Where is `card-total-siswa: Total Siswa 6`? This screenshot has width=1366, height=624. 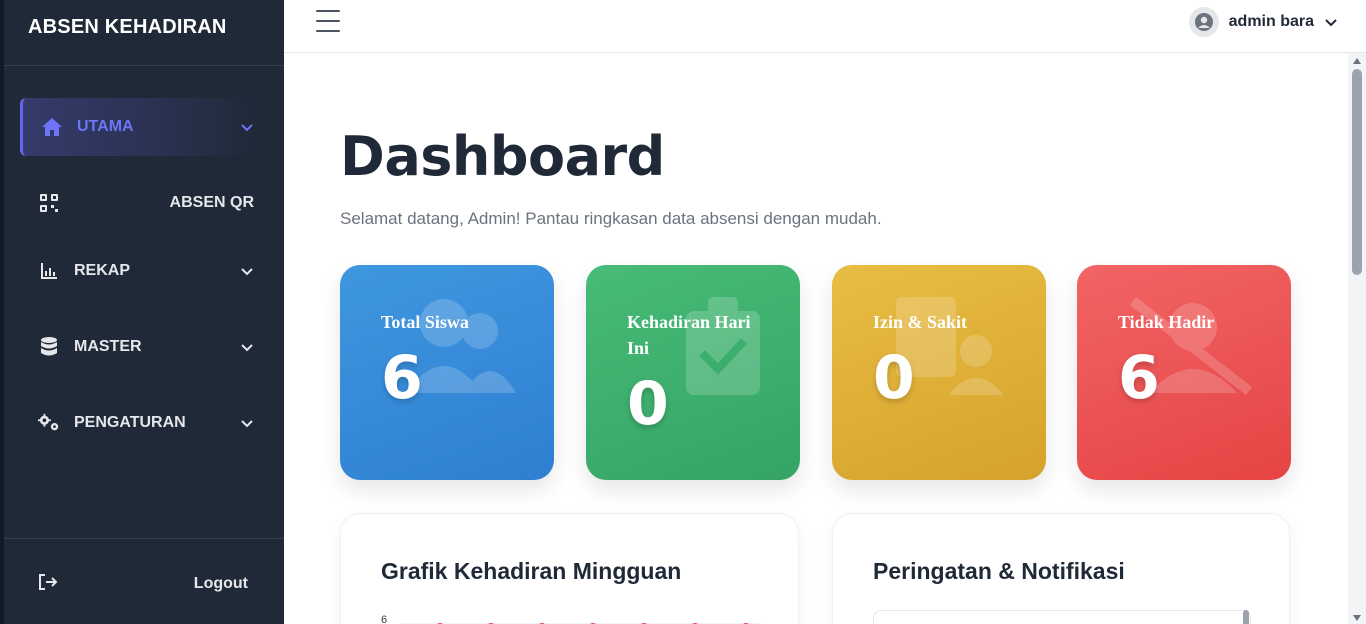
card-total-siswa: Total Siswa 6 is located at coordinates (447, 372).